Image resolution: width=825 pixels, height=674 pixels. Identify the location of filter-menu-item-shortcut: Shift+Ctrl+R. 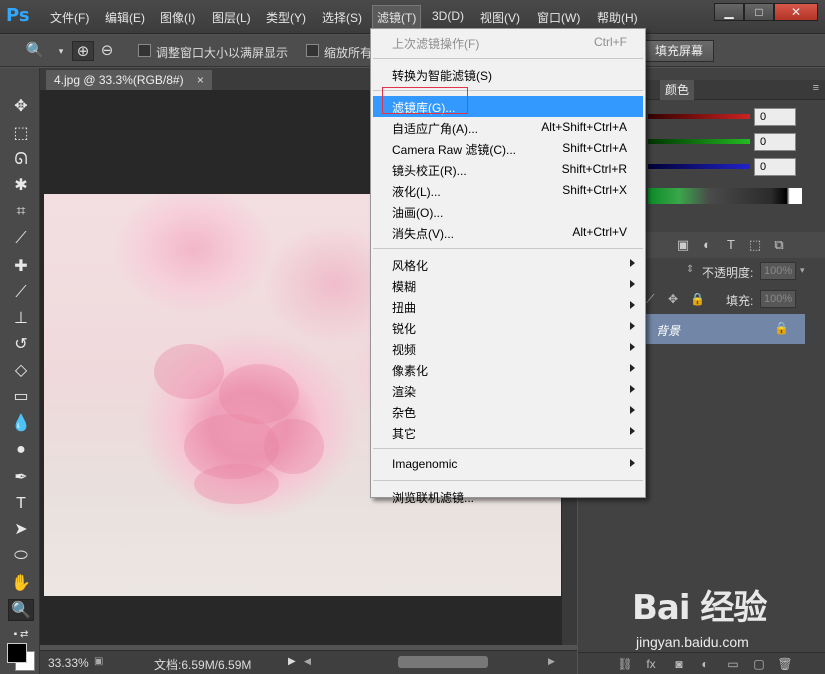
(594, 169).